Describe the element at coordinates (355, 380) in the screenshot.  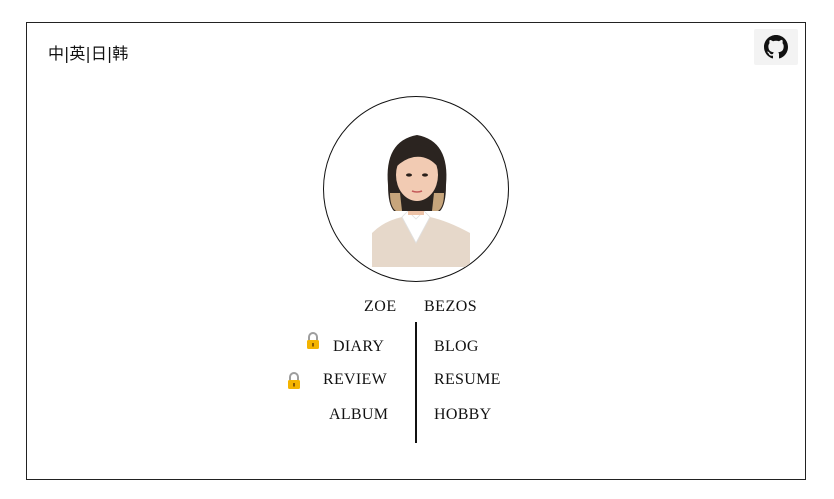
I see `nav-review: REVIEW` at that location.